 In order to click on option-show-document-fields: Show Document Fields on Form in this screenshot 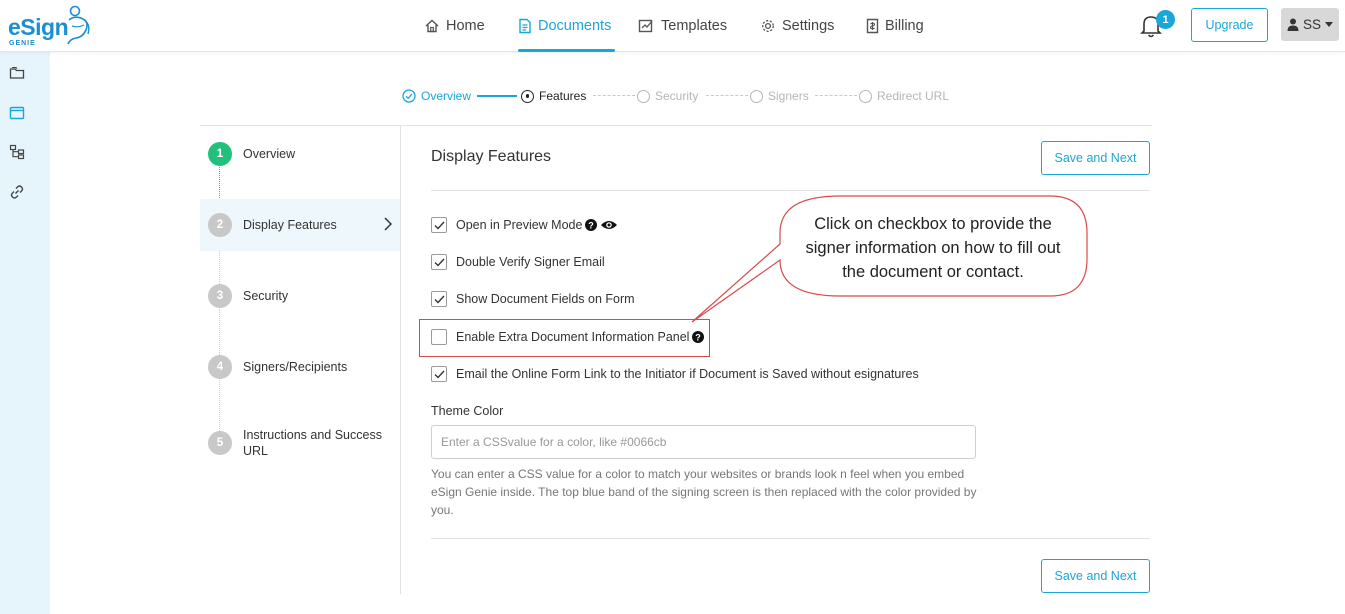, I will do `click(533, 299)`.